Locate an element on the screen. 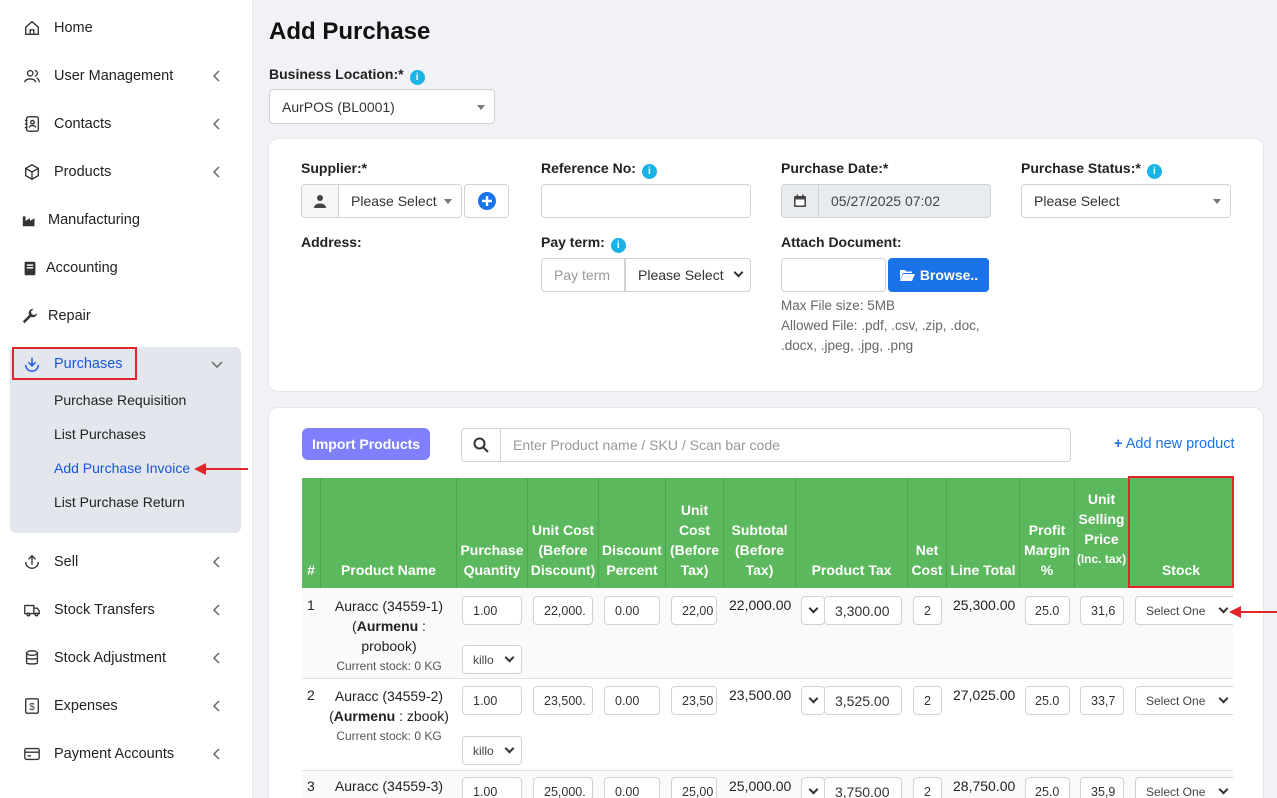 The height and width of the screenshot is (798, 1277). highlight-box is located at coordinates (74, 363).